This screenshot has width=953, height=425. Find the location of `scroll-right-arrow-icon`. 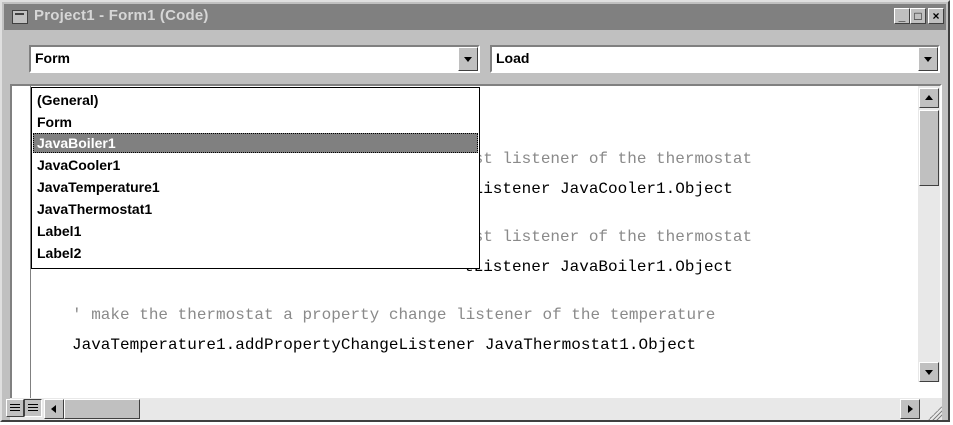

scroll-right-arrow-icon is located at coordinates (910, 409).